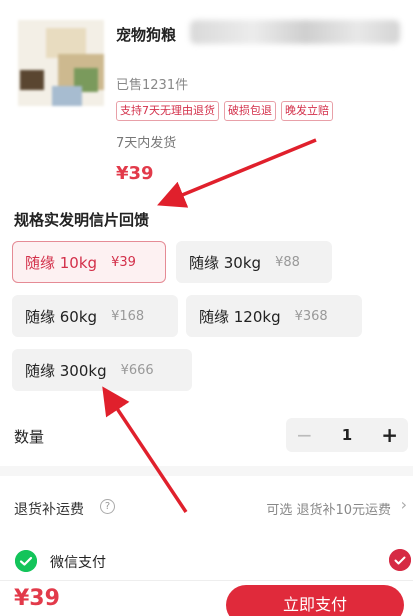  Describe the element at coordinates (29, 437) in the screenshot. I see `quantity-label: 数量` at that location.